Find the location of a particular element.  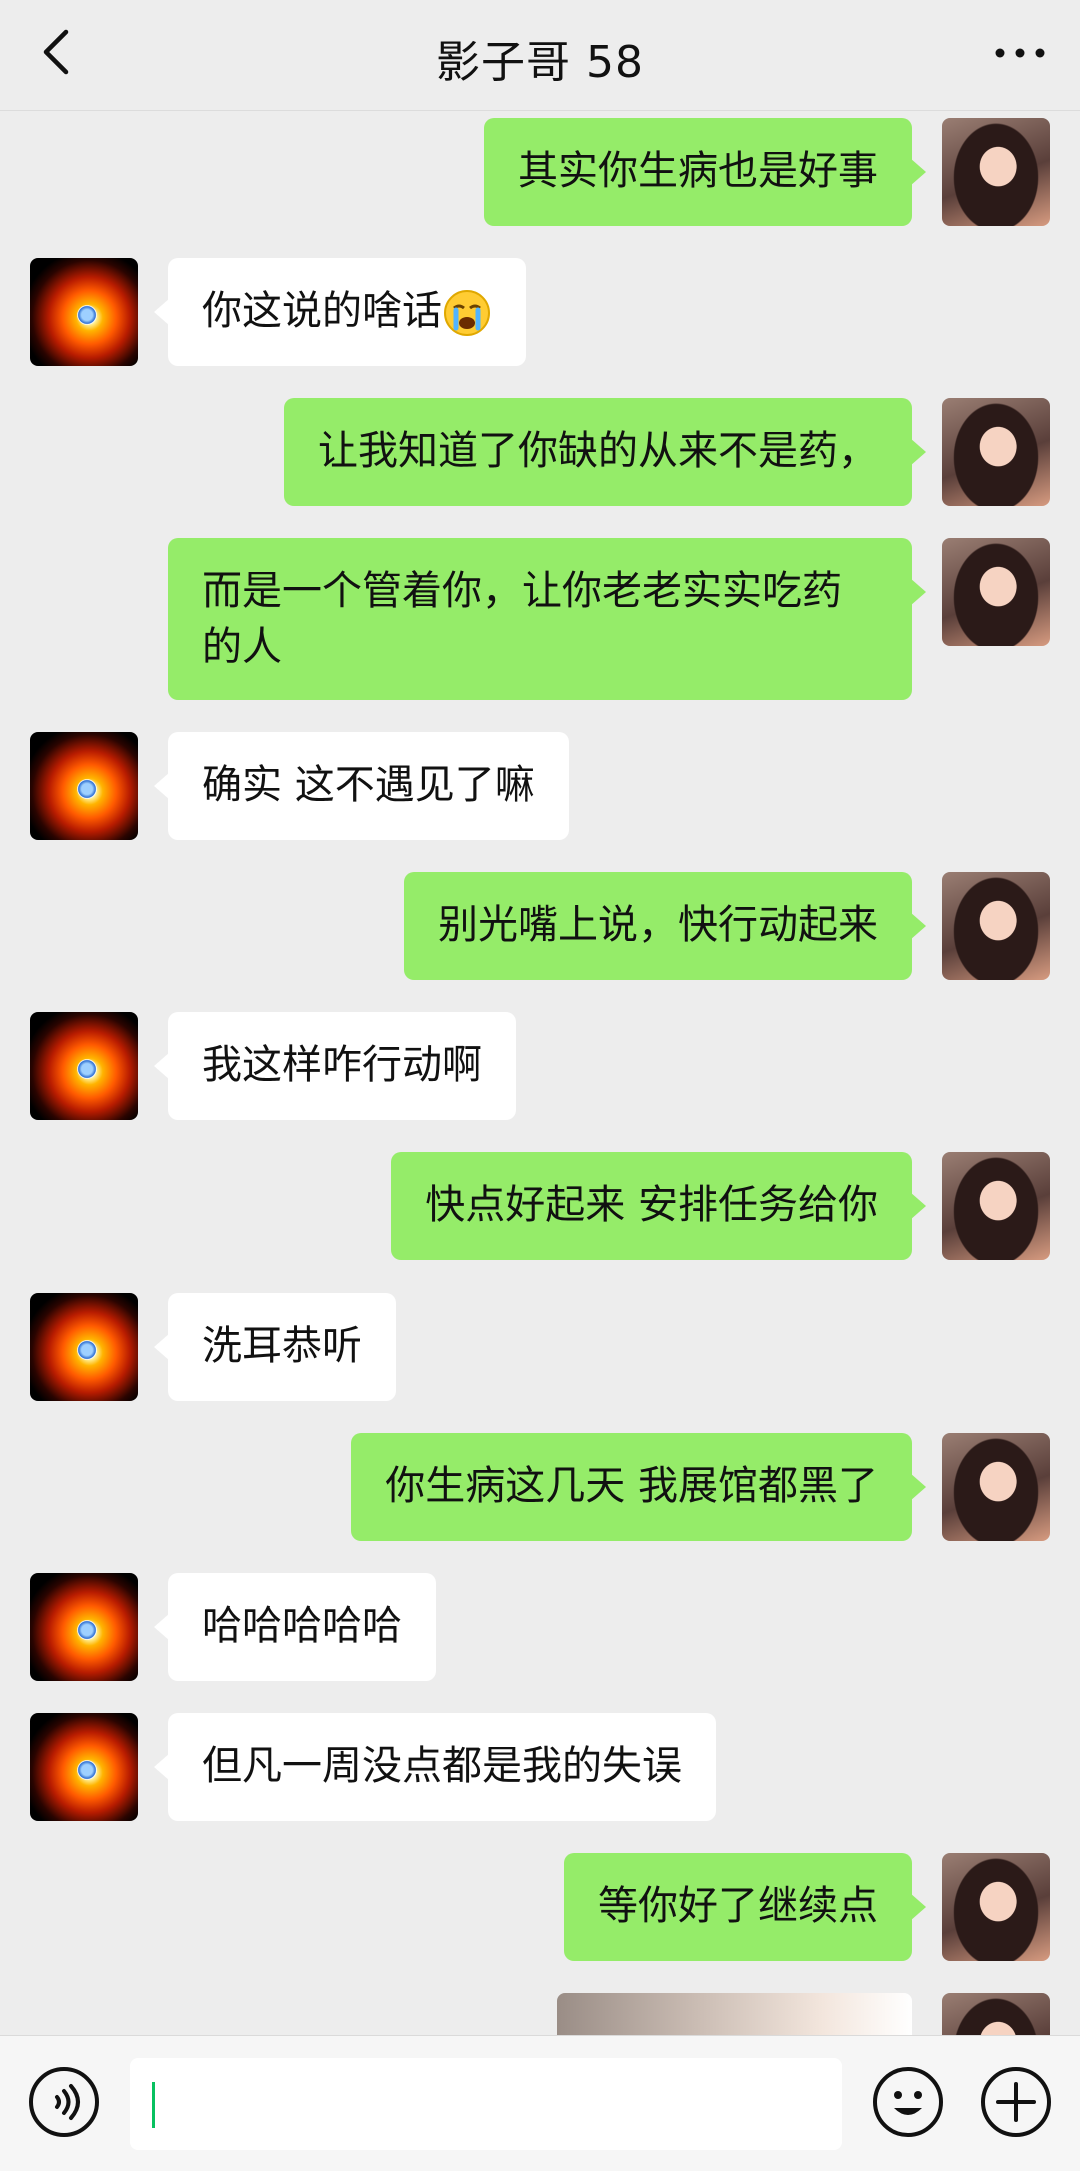

message-bubble: 确实 这不遇见了嘛 is located at coordinates (361, 786).